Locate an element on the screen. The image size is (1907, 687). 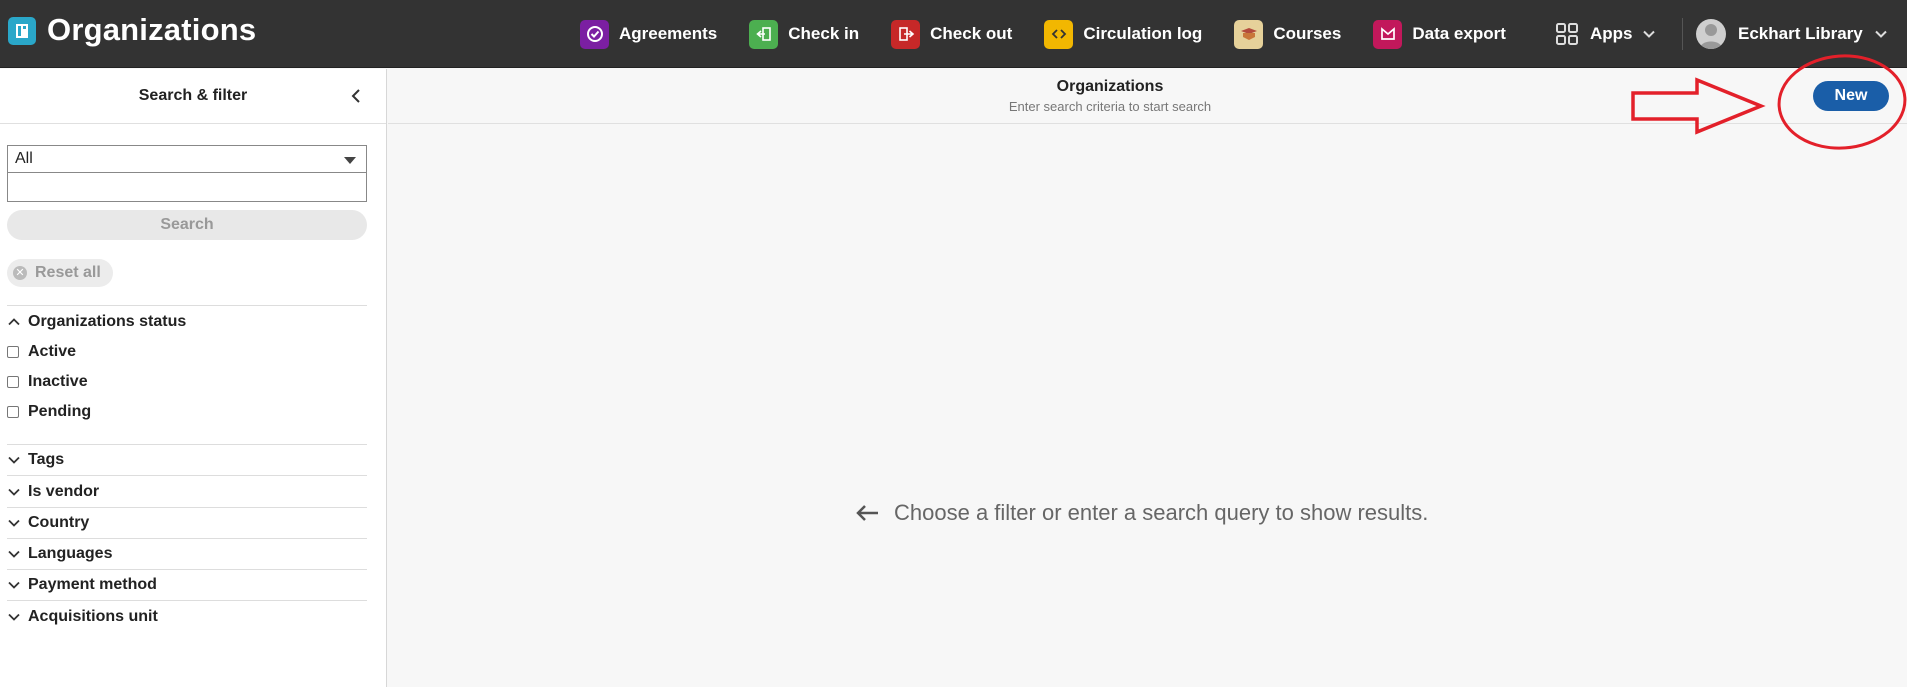
accordion-label: Payment method is located at coordinates (92, 584).